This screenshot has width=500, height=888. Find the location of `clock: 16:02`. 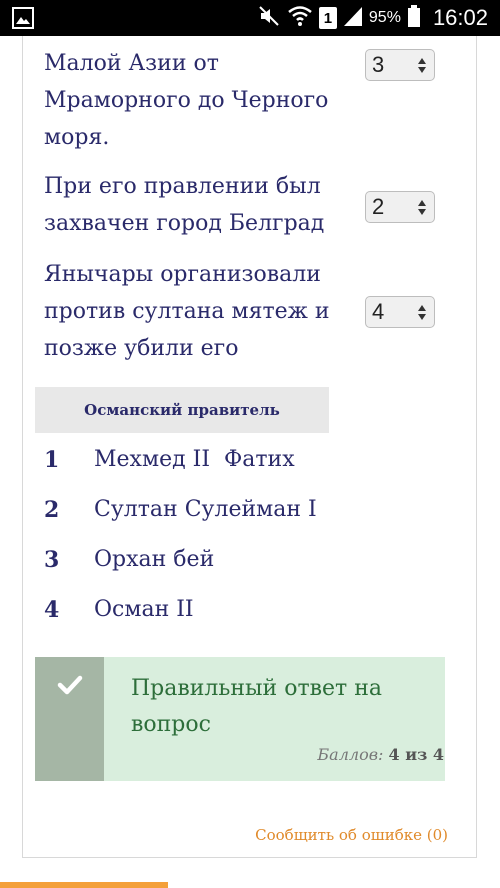

clock: 16:02 is located at coordinates (460, 17).